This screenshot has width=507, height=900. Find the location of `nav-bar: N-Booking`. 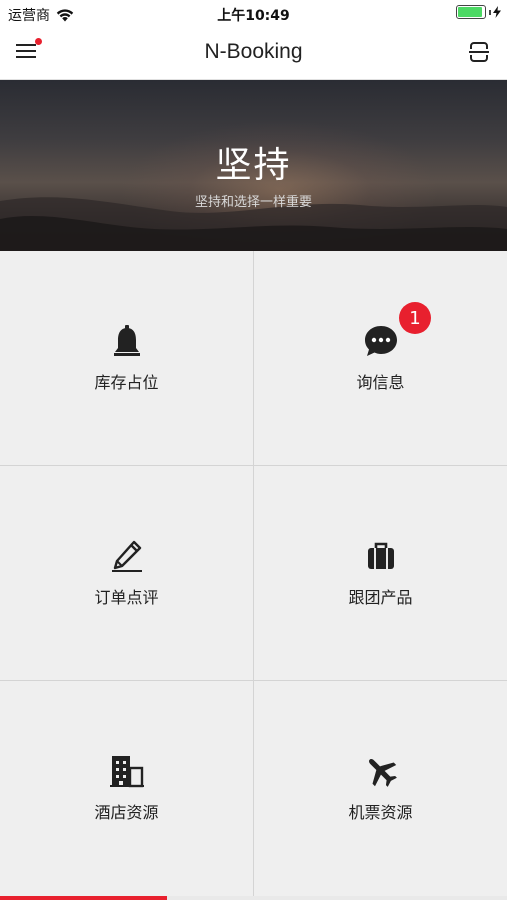

nav-bar: N-Booking is located at coordinates (253, 54).